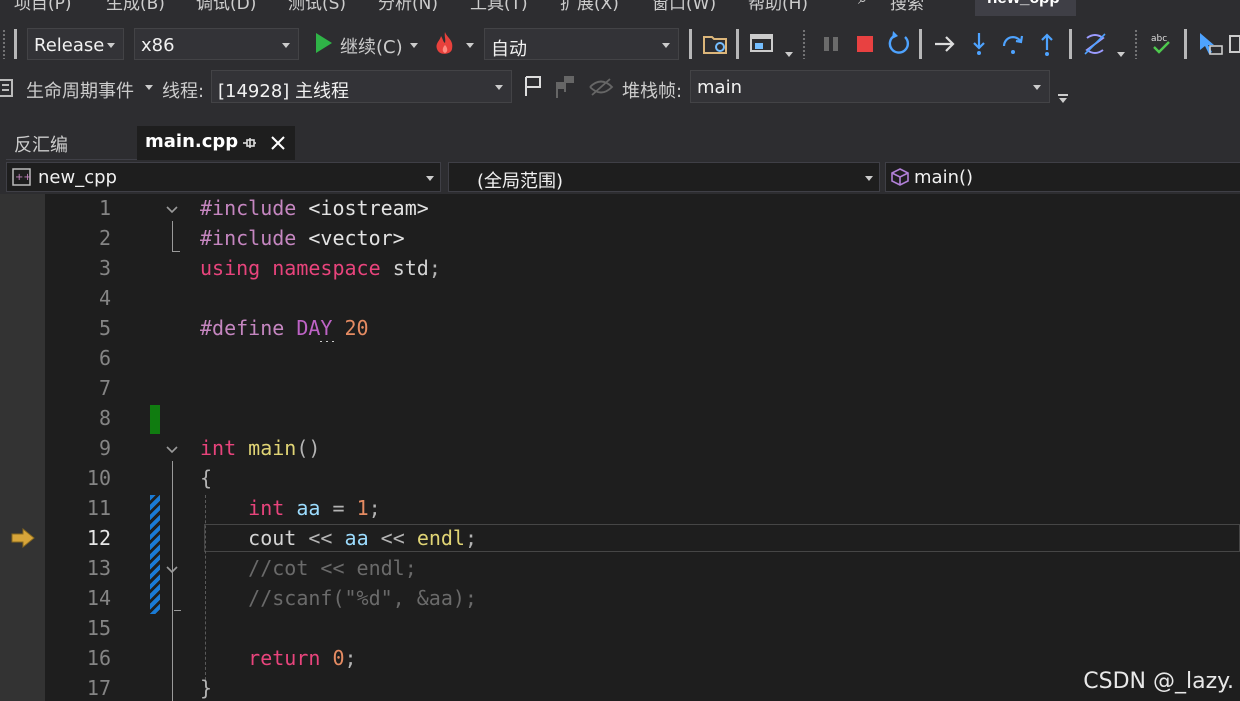 The height and width of the screenshot is (701, 1240). What do you see at coordinates (371, 46) in the screenshot?
I see `continue-button-label: 继续(C)` at bounding box center [371, 46].